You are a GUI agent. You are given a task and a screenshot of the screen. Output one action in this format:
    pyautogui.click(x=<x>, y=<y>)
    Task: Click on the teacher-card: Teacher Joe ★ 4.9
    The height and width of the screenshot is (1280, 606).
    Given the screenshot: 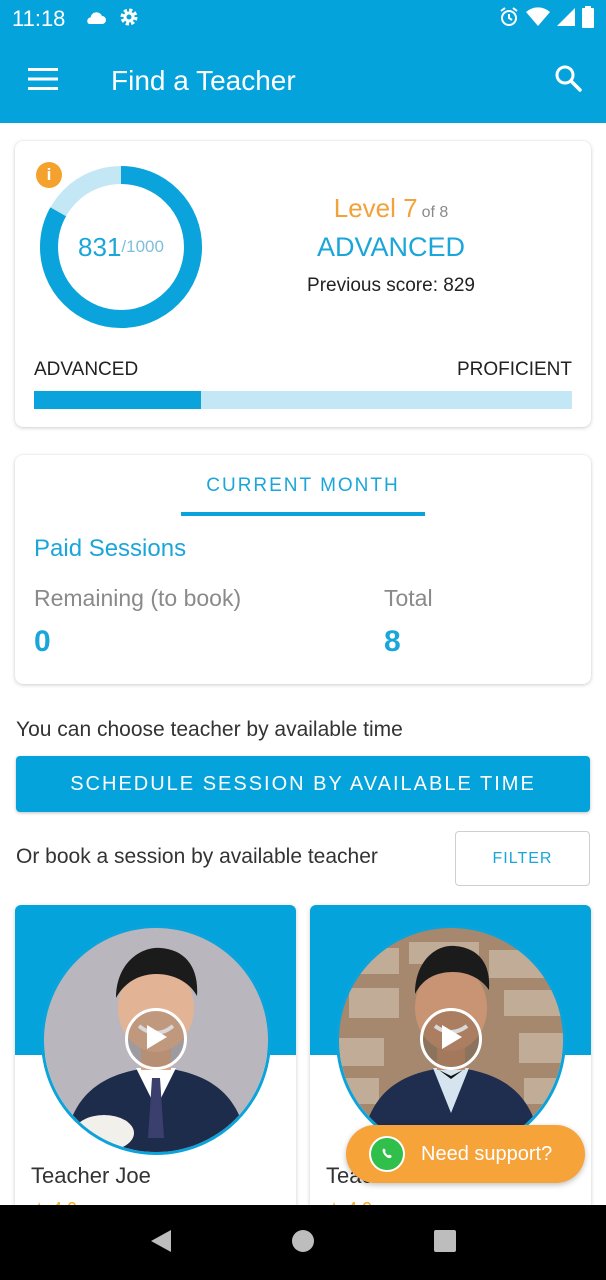 What is the action you would take?
    pyautogui.click(x=155, y=1060)
    